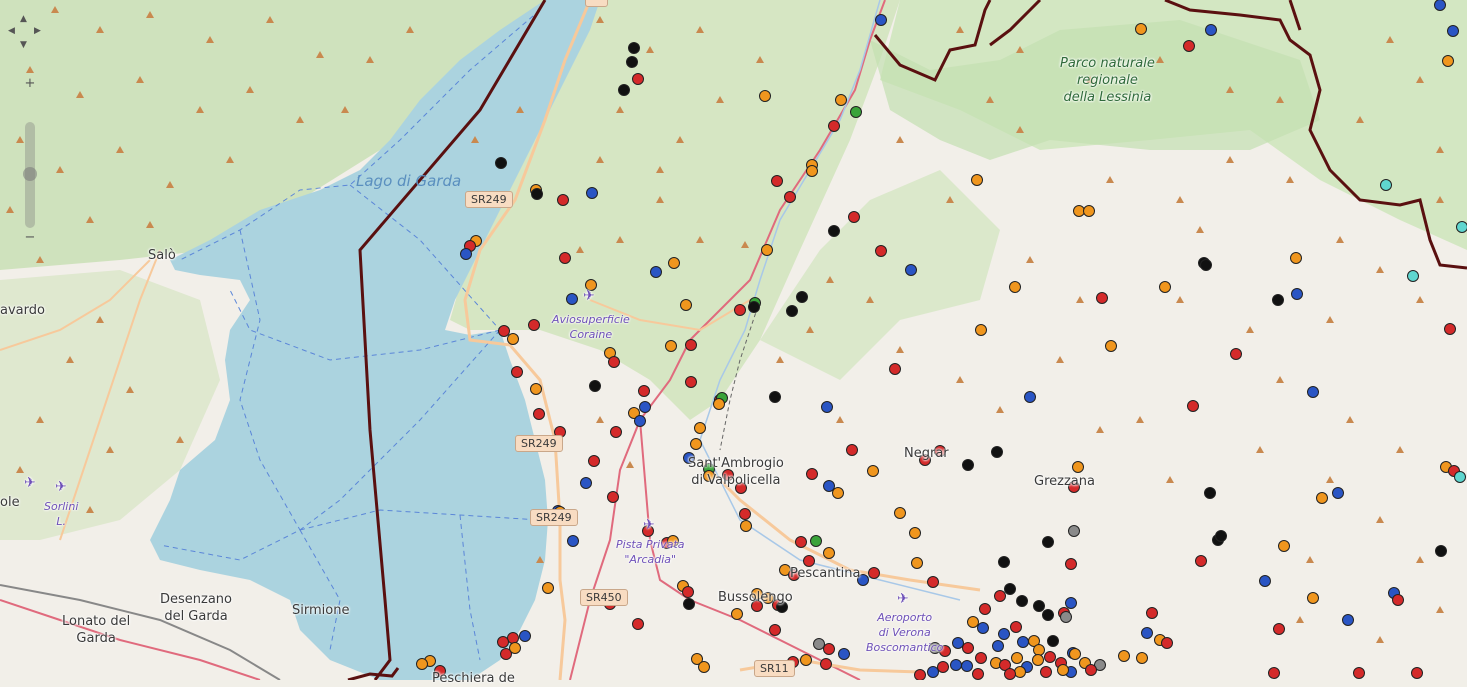  What do you see at coordinates (30, 84) in the screenshot?
I see `zoom-in-button: +` at bounding box center [30, 84].